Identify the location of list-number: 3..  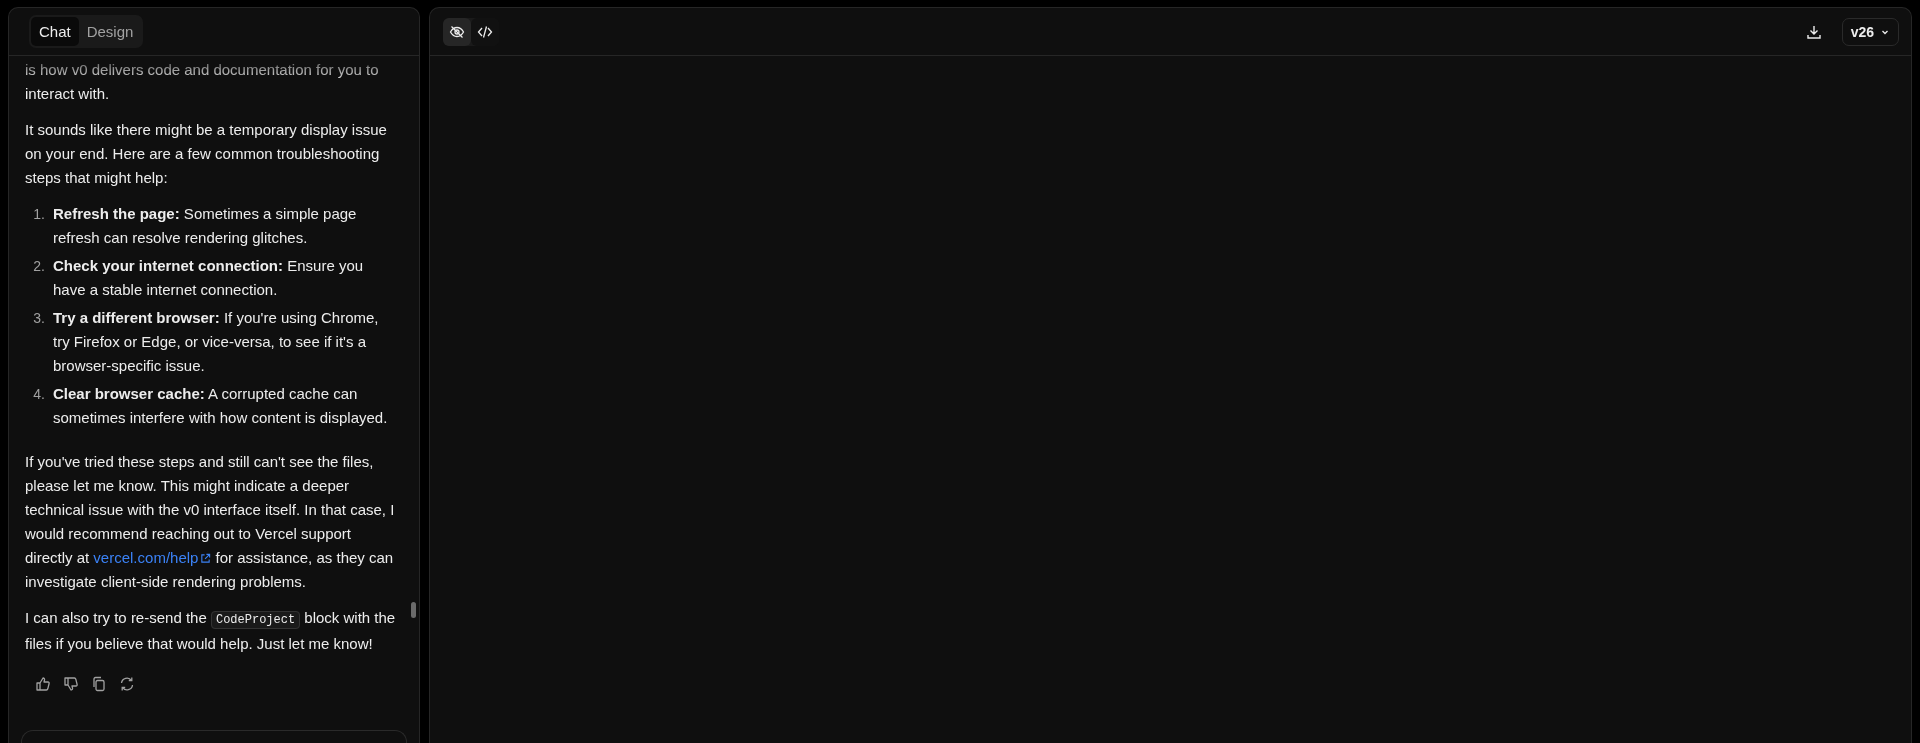
(39, 318).